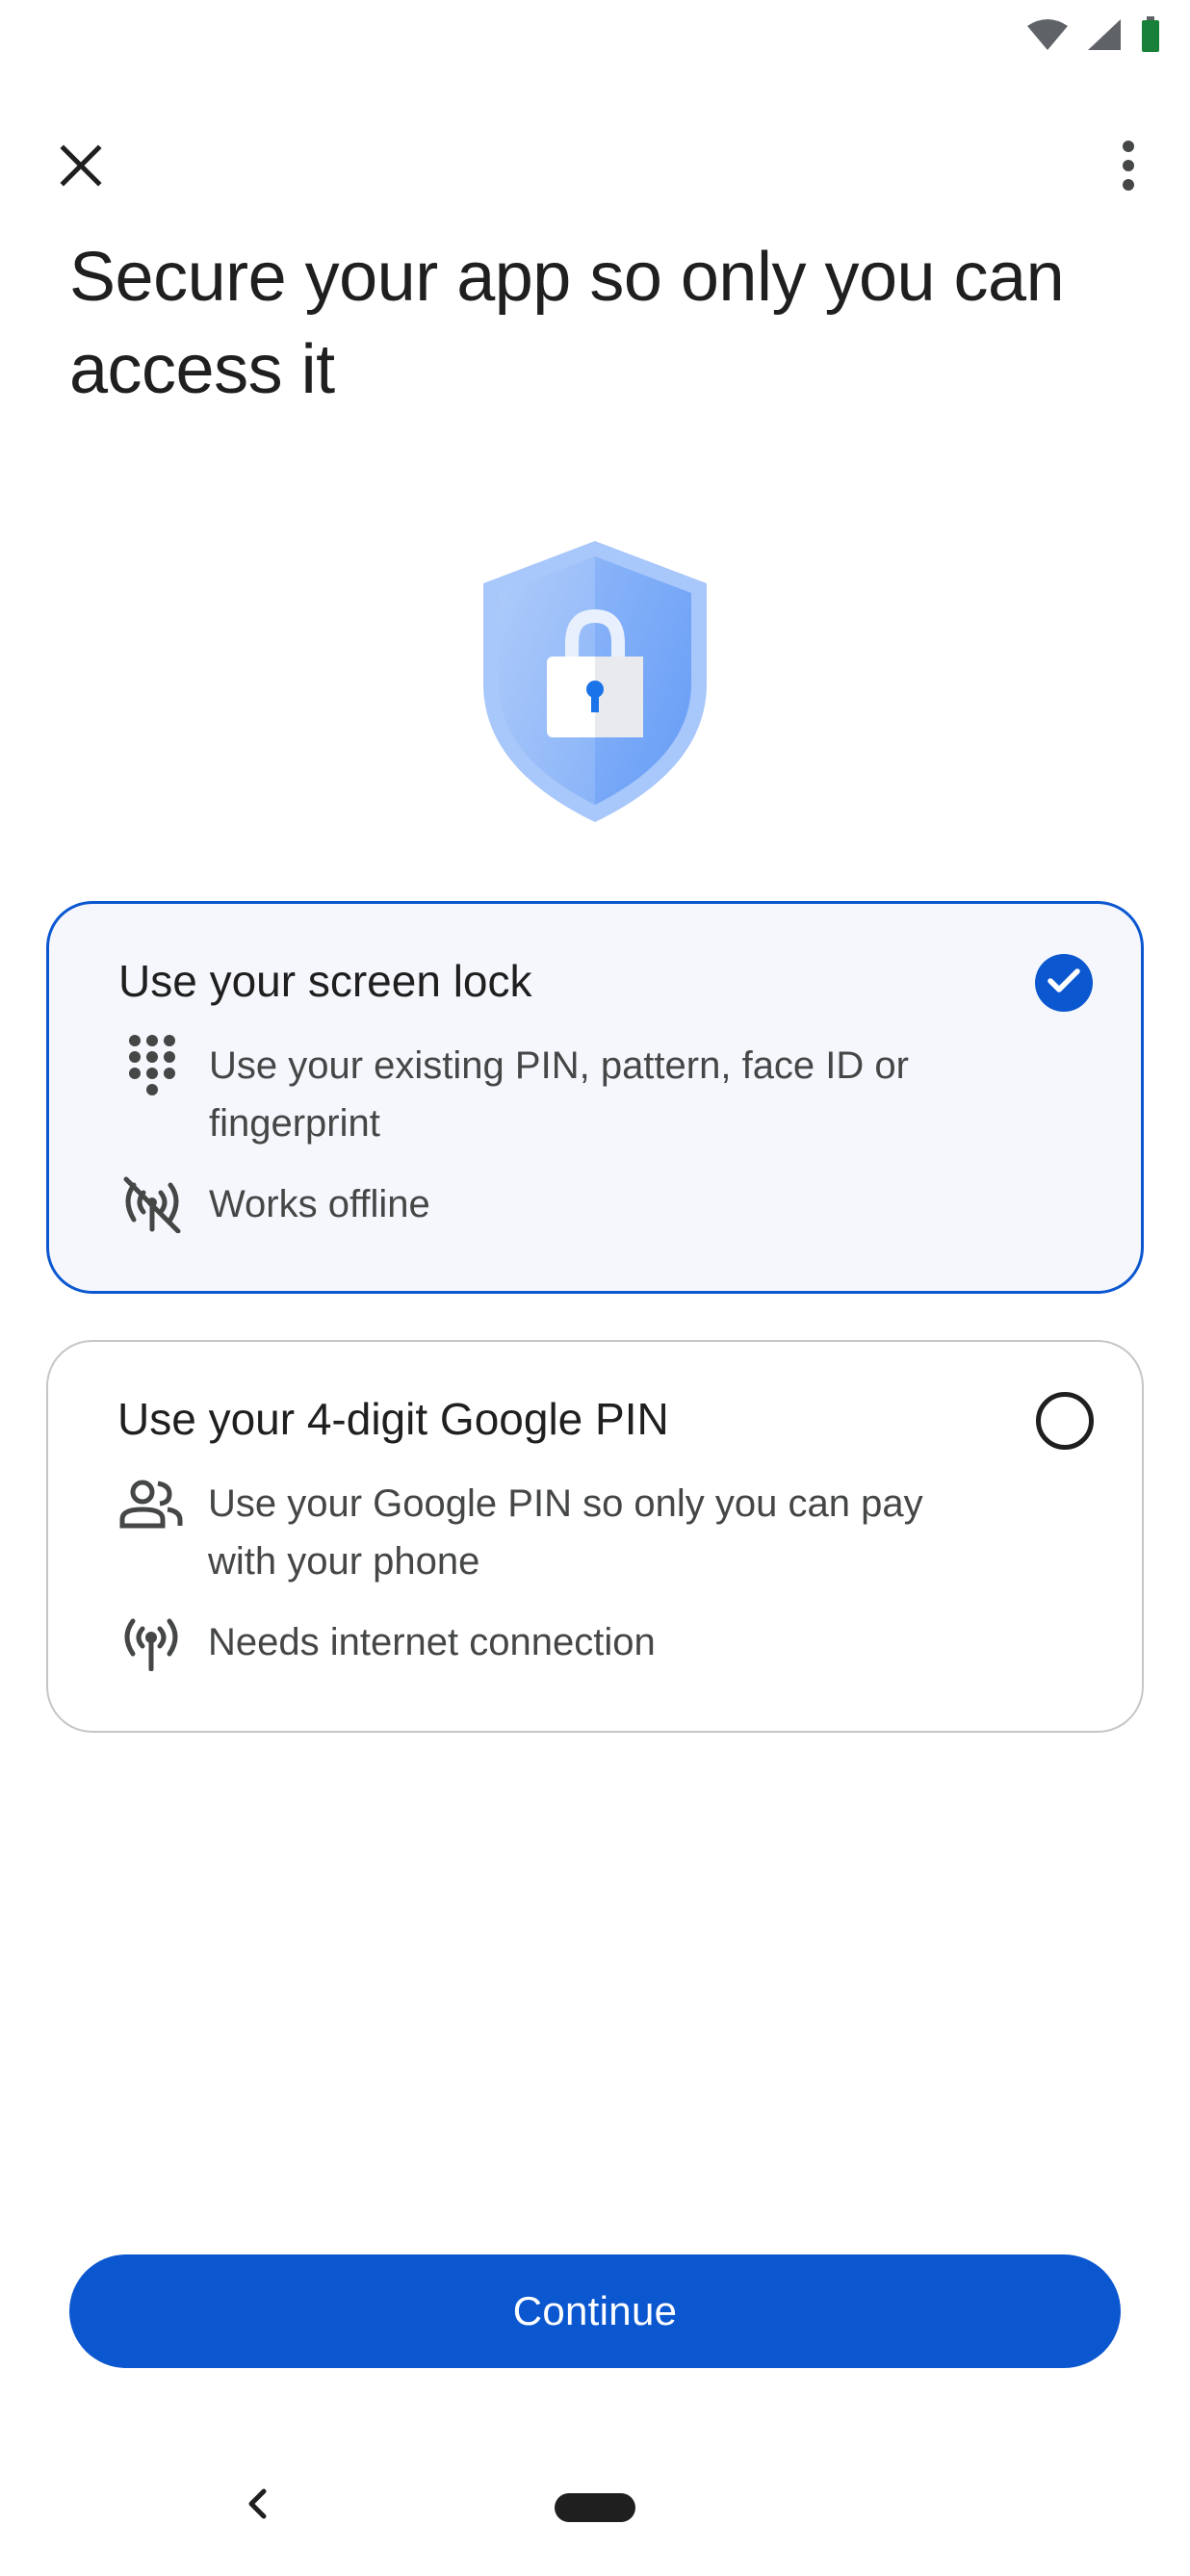 The image size is (1190, 2576). Describe the element at coordinates (151, 1504) in the screenshot. I see `people-icon` at that location.